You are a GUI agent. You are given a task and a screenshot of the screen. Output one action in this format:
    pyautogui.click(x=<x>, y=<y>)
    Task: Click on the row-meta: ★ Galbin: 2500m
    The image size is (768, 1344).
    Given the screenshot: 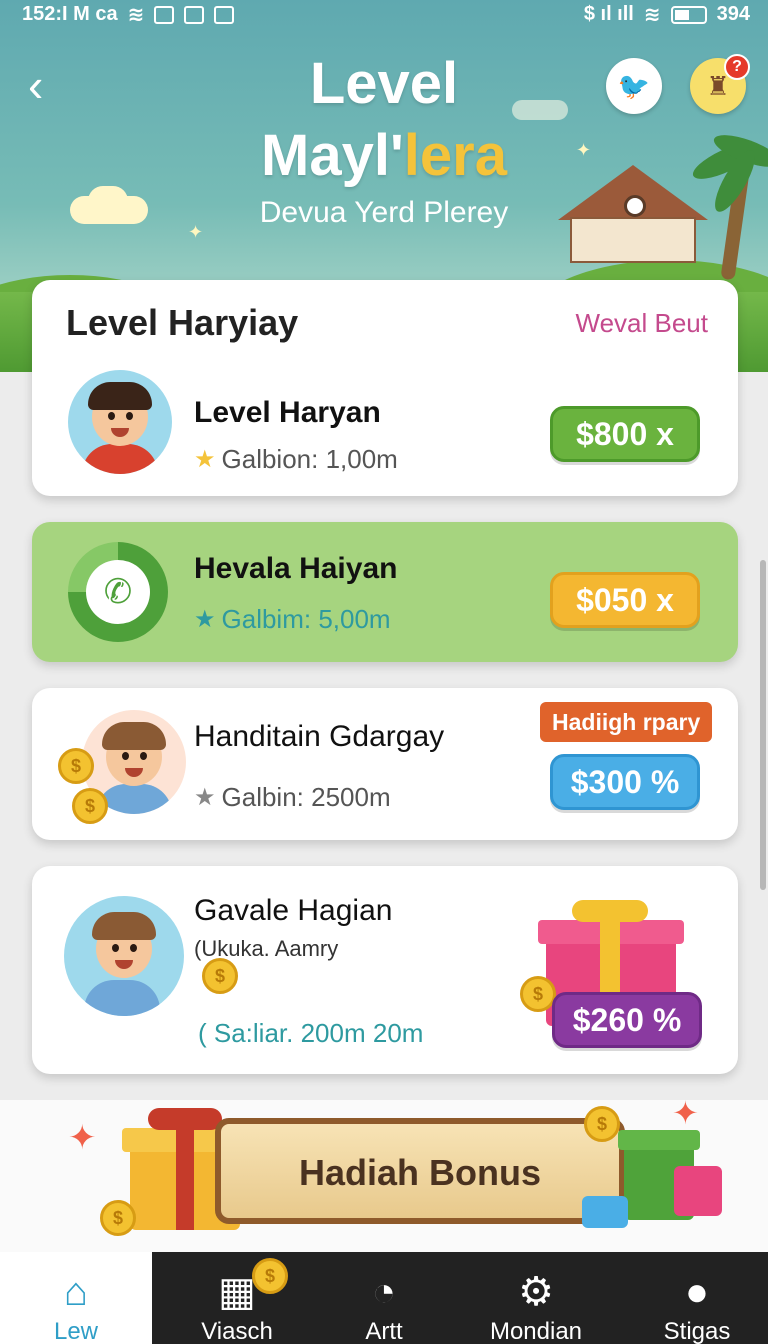 What is the action you would take?
    pyautogui.click(x=292, y=797)
    